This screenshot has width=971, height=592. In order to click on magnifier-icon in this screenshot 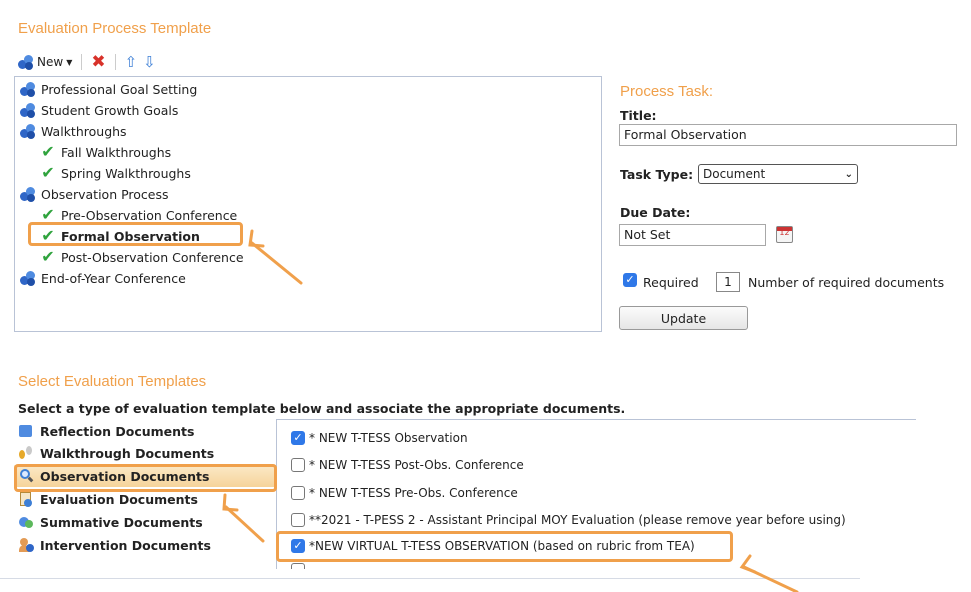, I will do `click(26, 476)`.